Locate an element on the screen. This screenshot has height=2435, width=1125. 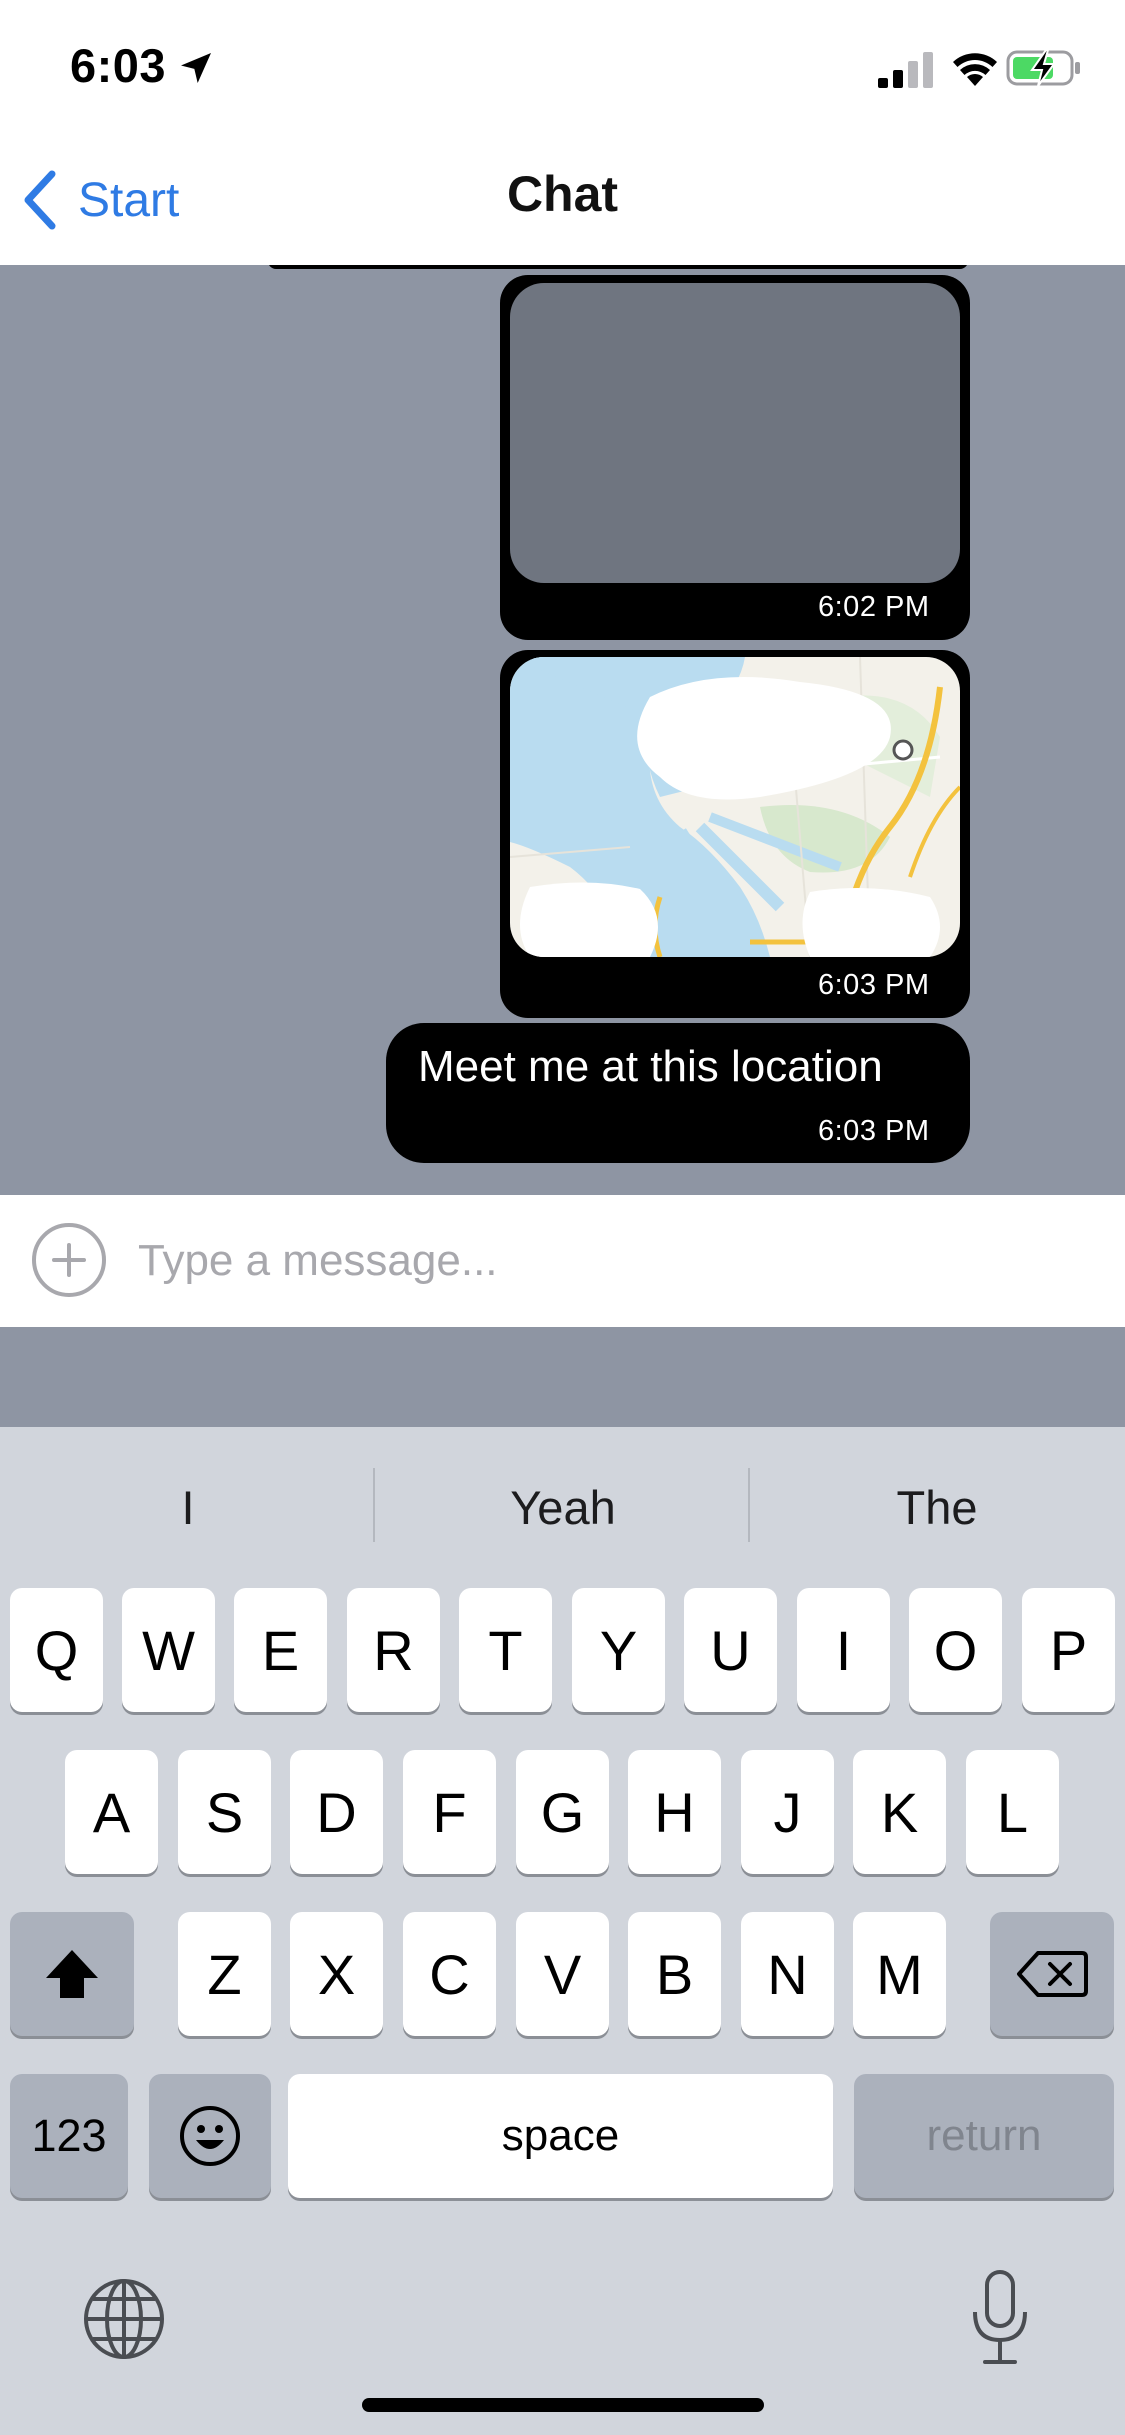
key-n: N is located at coordinates (787, 1974).